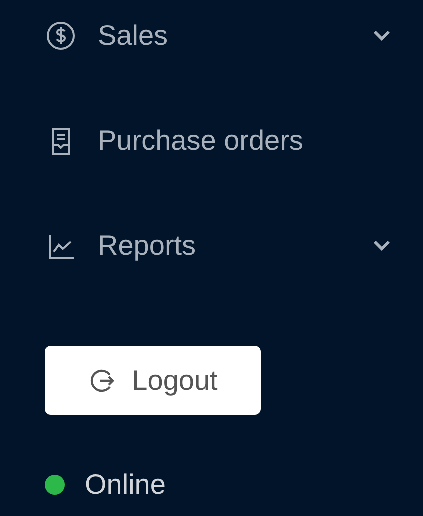 Image resolution: width=423 pixels, height=516 pixels. I want to click on menu-item: Sales, so click(235, 36).